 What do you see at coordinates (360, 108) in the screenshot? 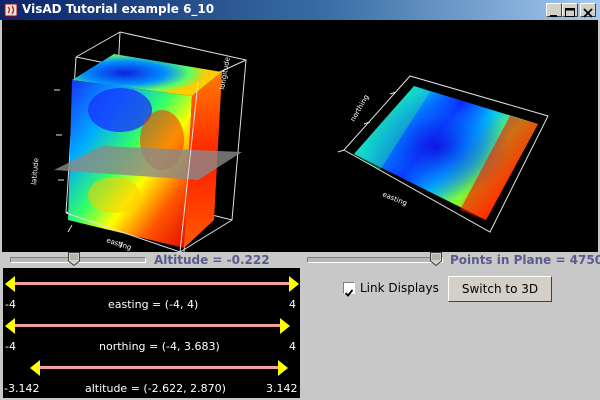
I see `axis-label-northing: northing` at bounding box center [360, 108].